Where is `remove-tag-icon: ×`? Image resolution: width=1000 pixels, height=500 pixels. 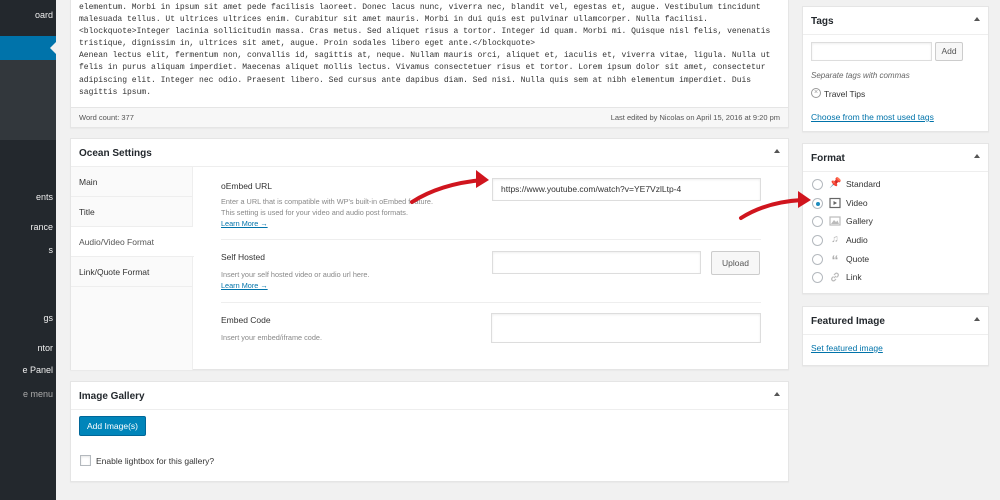
remove-tag-icon: × is located at coordinates (816, 93).